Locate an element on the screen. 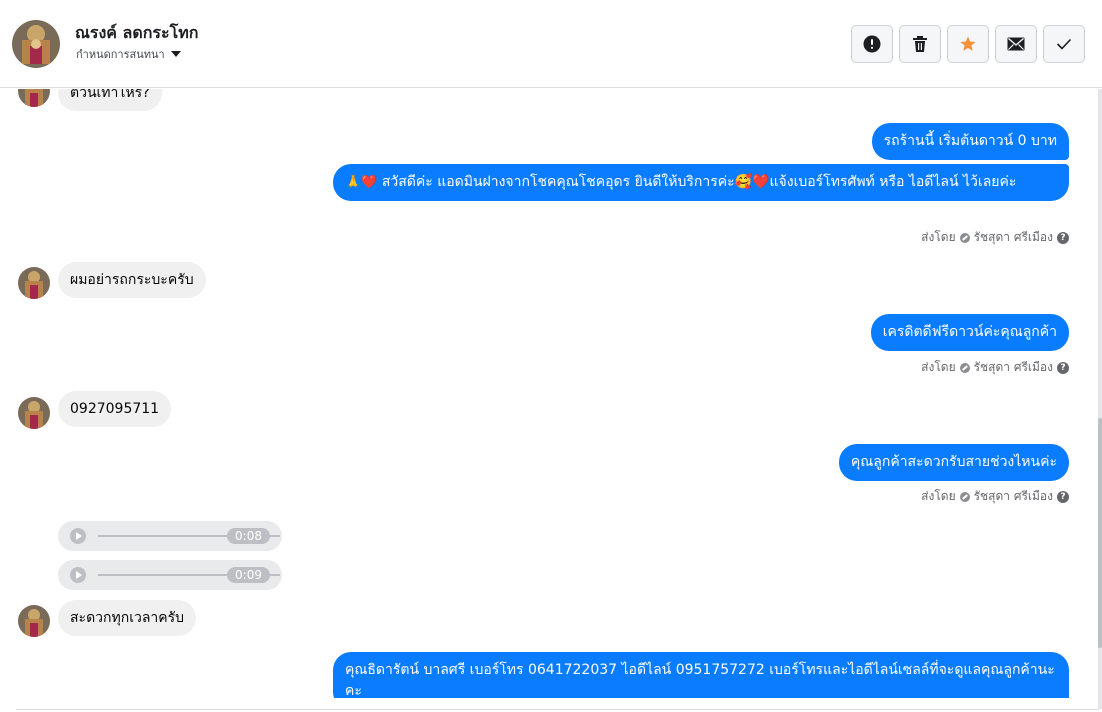 This screenshot has width=1102, height=712. caret-down-icon is located at coordinates (175, 54).